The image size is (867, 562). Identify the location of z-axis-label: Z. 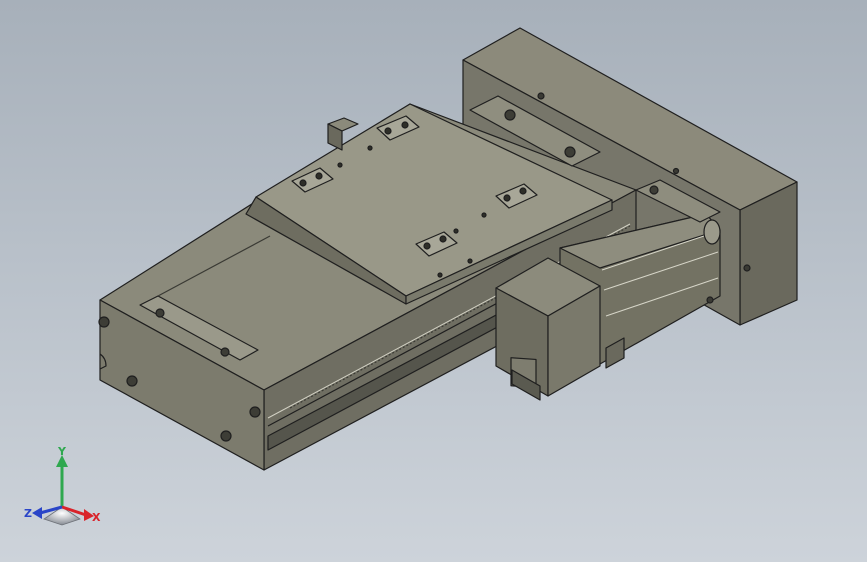
(28, 513).